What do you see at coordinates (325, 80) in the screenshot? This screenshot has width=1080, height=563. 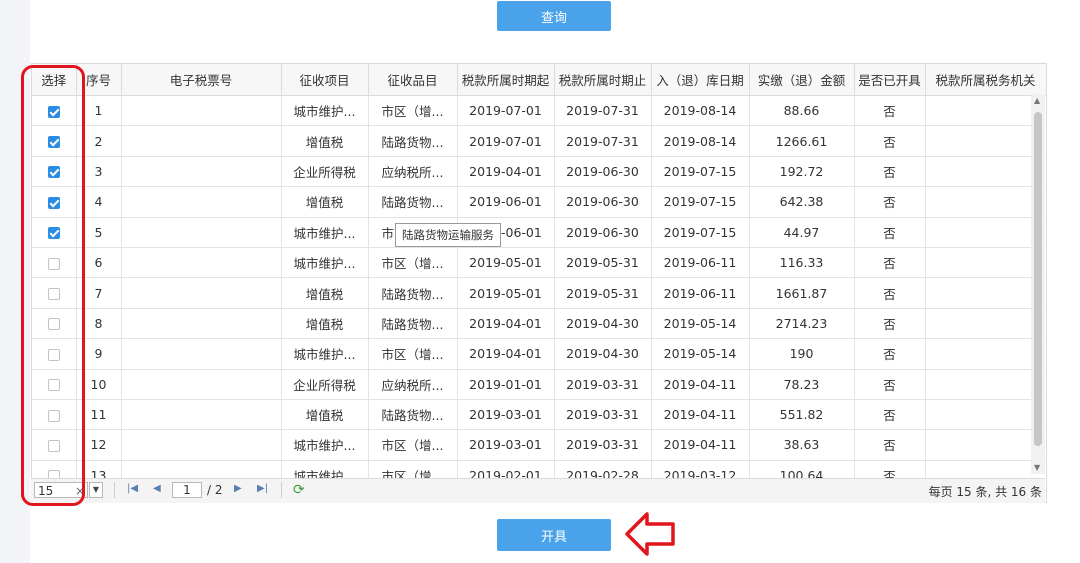 I see `col-header-levy-item: 征收项目` at bounding box center [325, 80].